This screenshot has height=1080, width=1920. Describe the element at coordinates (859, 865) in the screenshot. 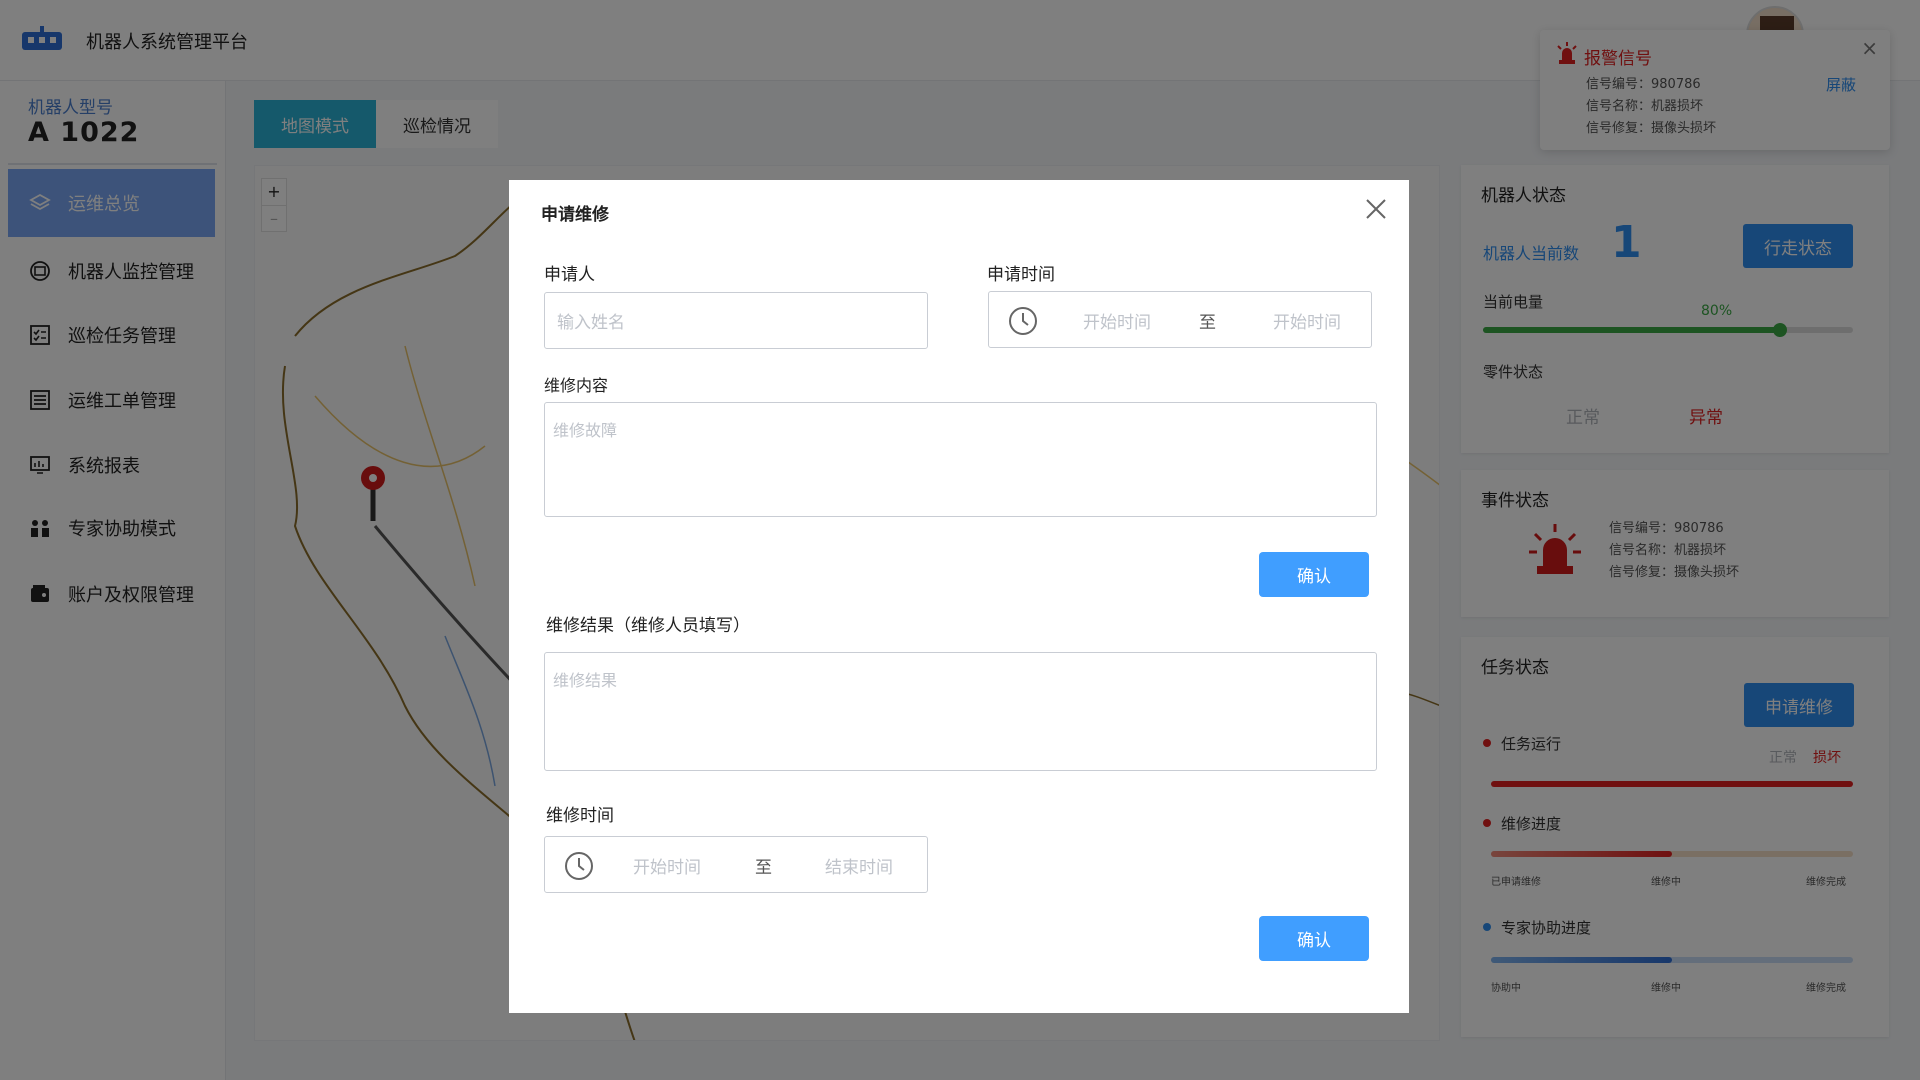

I see `repair-time-end: 结束时间` at that location.